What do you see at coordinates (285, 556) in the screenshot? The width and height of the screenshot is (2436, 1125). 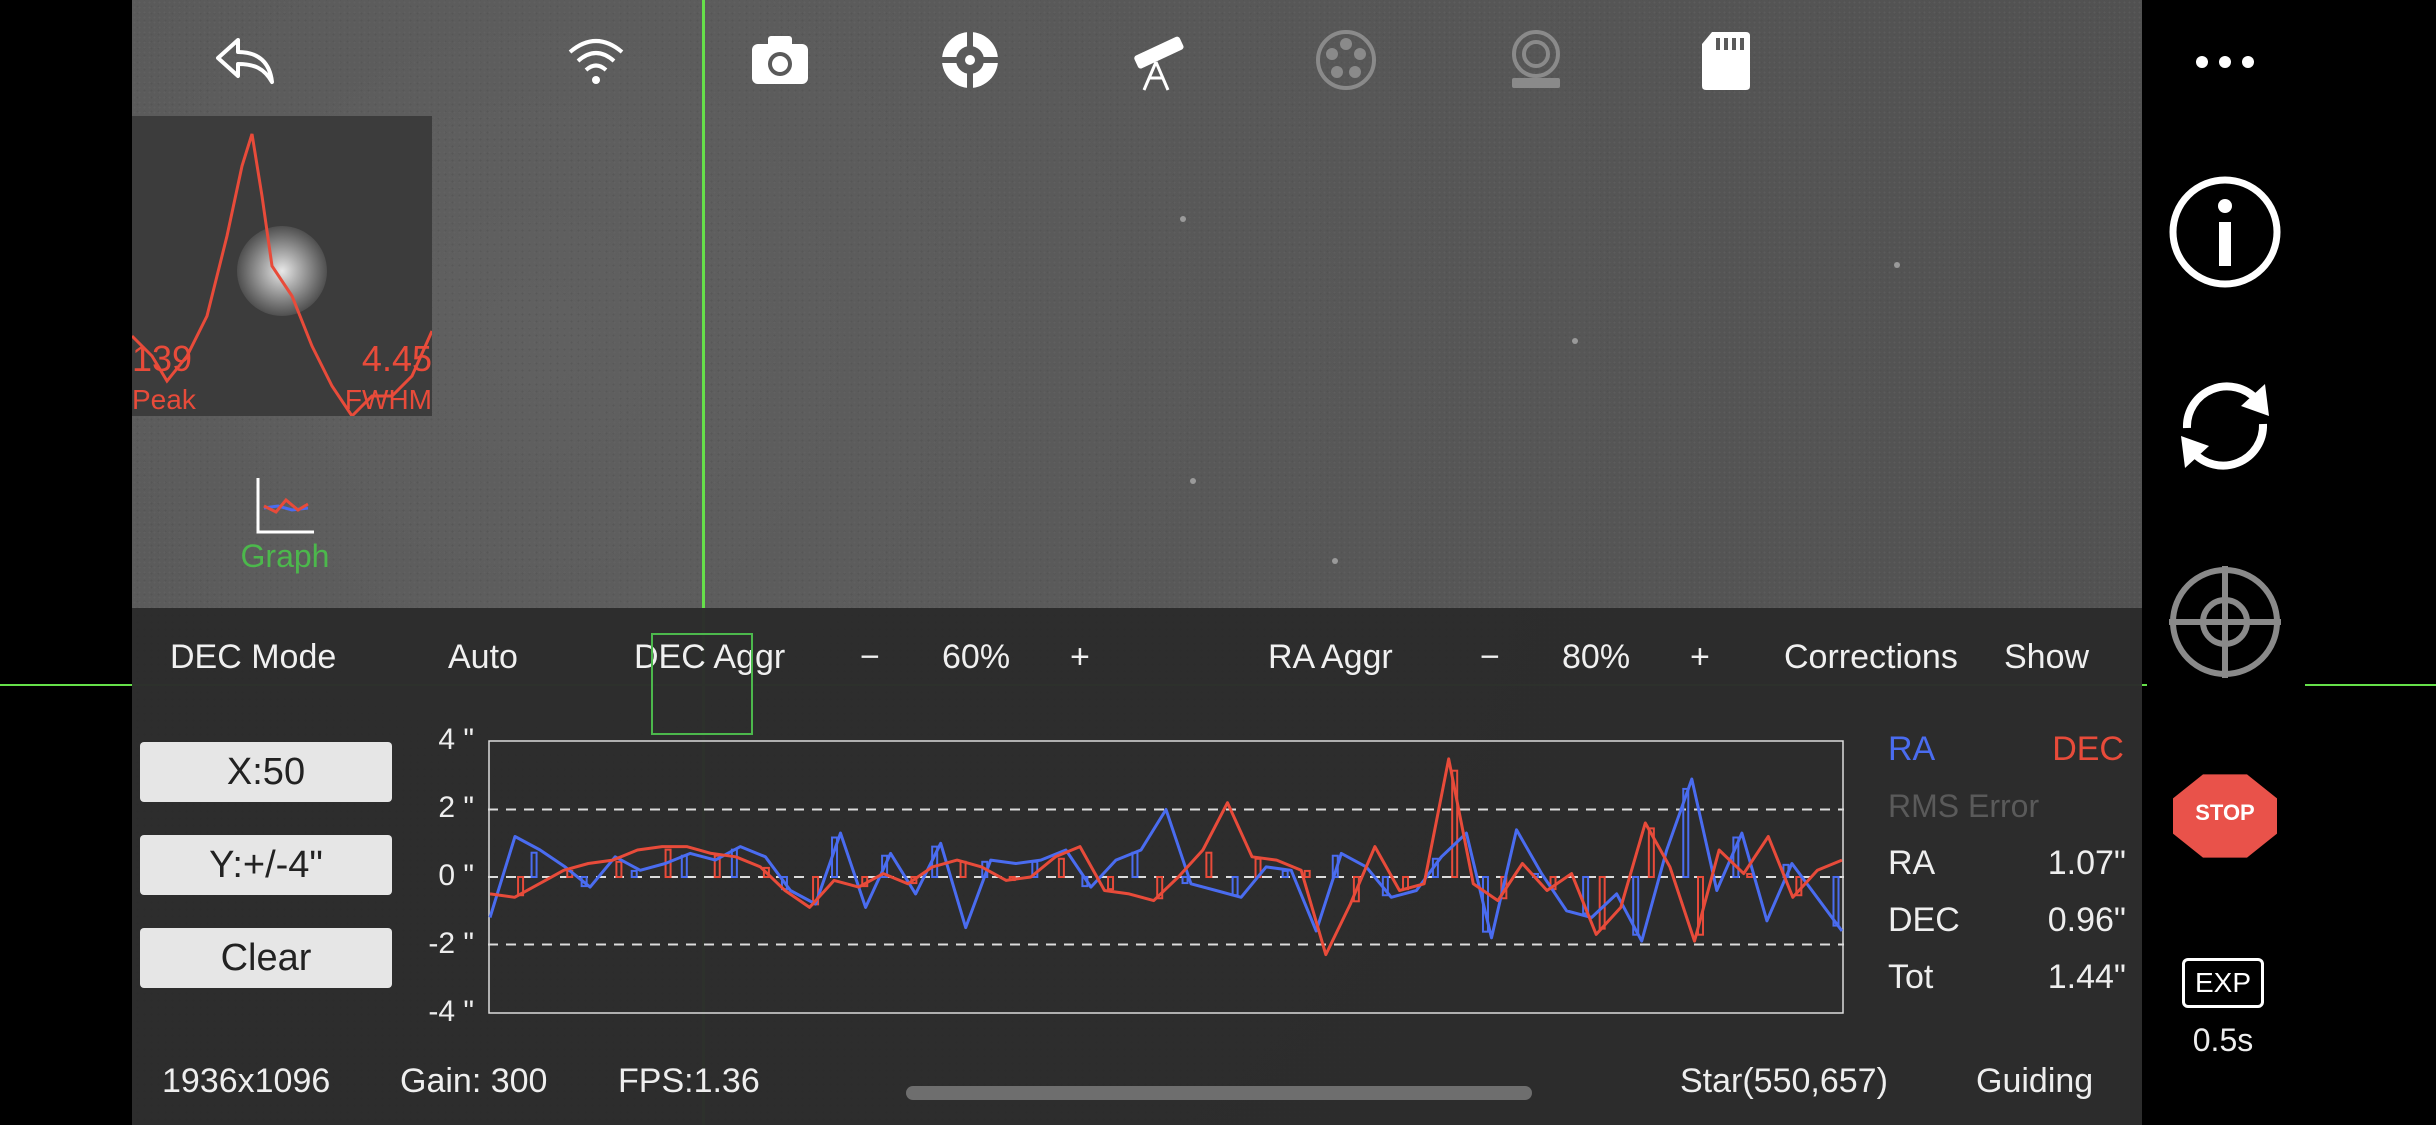 I see `graph-label: Graph` at bounding box center [285, 556].